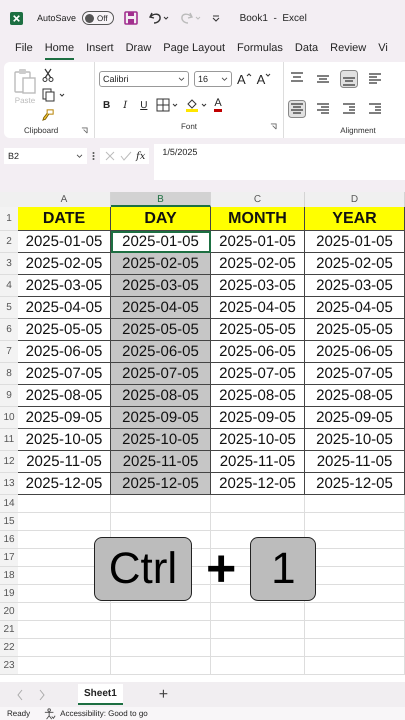 This screenshot has width=405, height=720. What do you see at coordinates (9, 630) in the screenshot?
I see `row-header: 21` at bounding box center [9, 630].